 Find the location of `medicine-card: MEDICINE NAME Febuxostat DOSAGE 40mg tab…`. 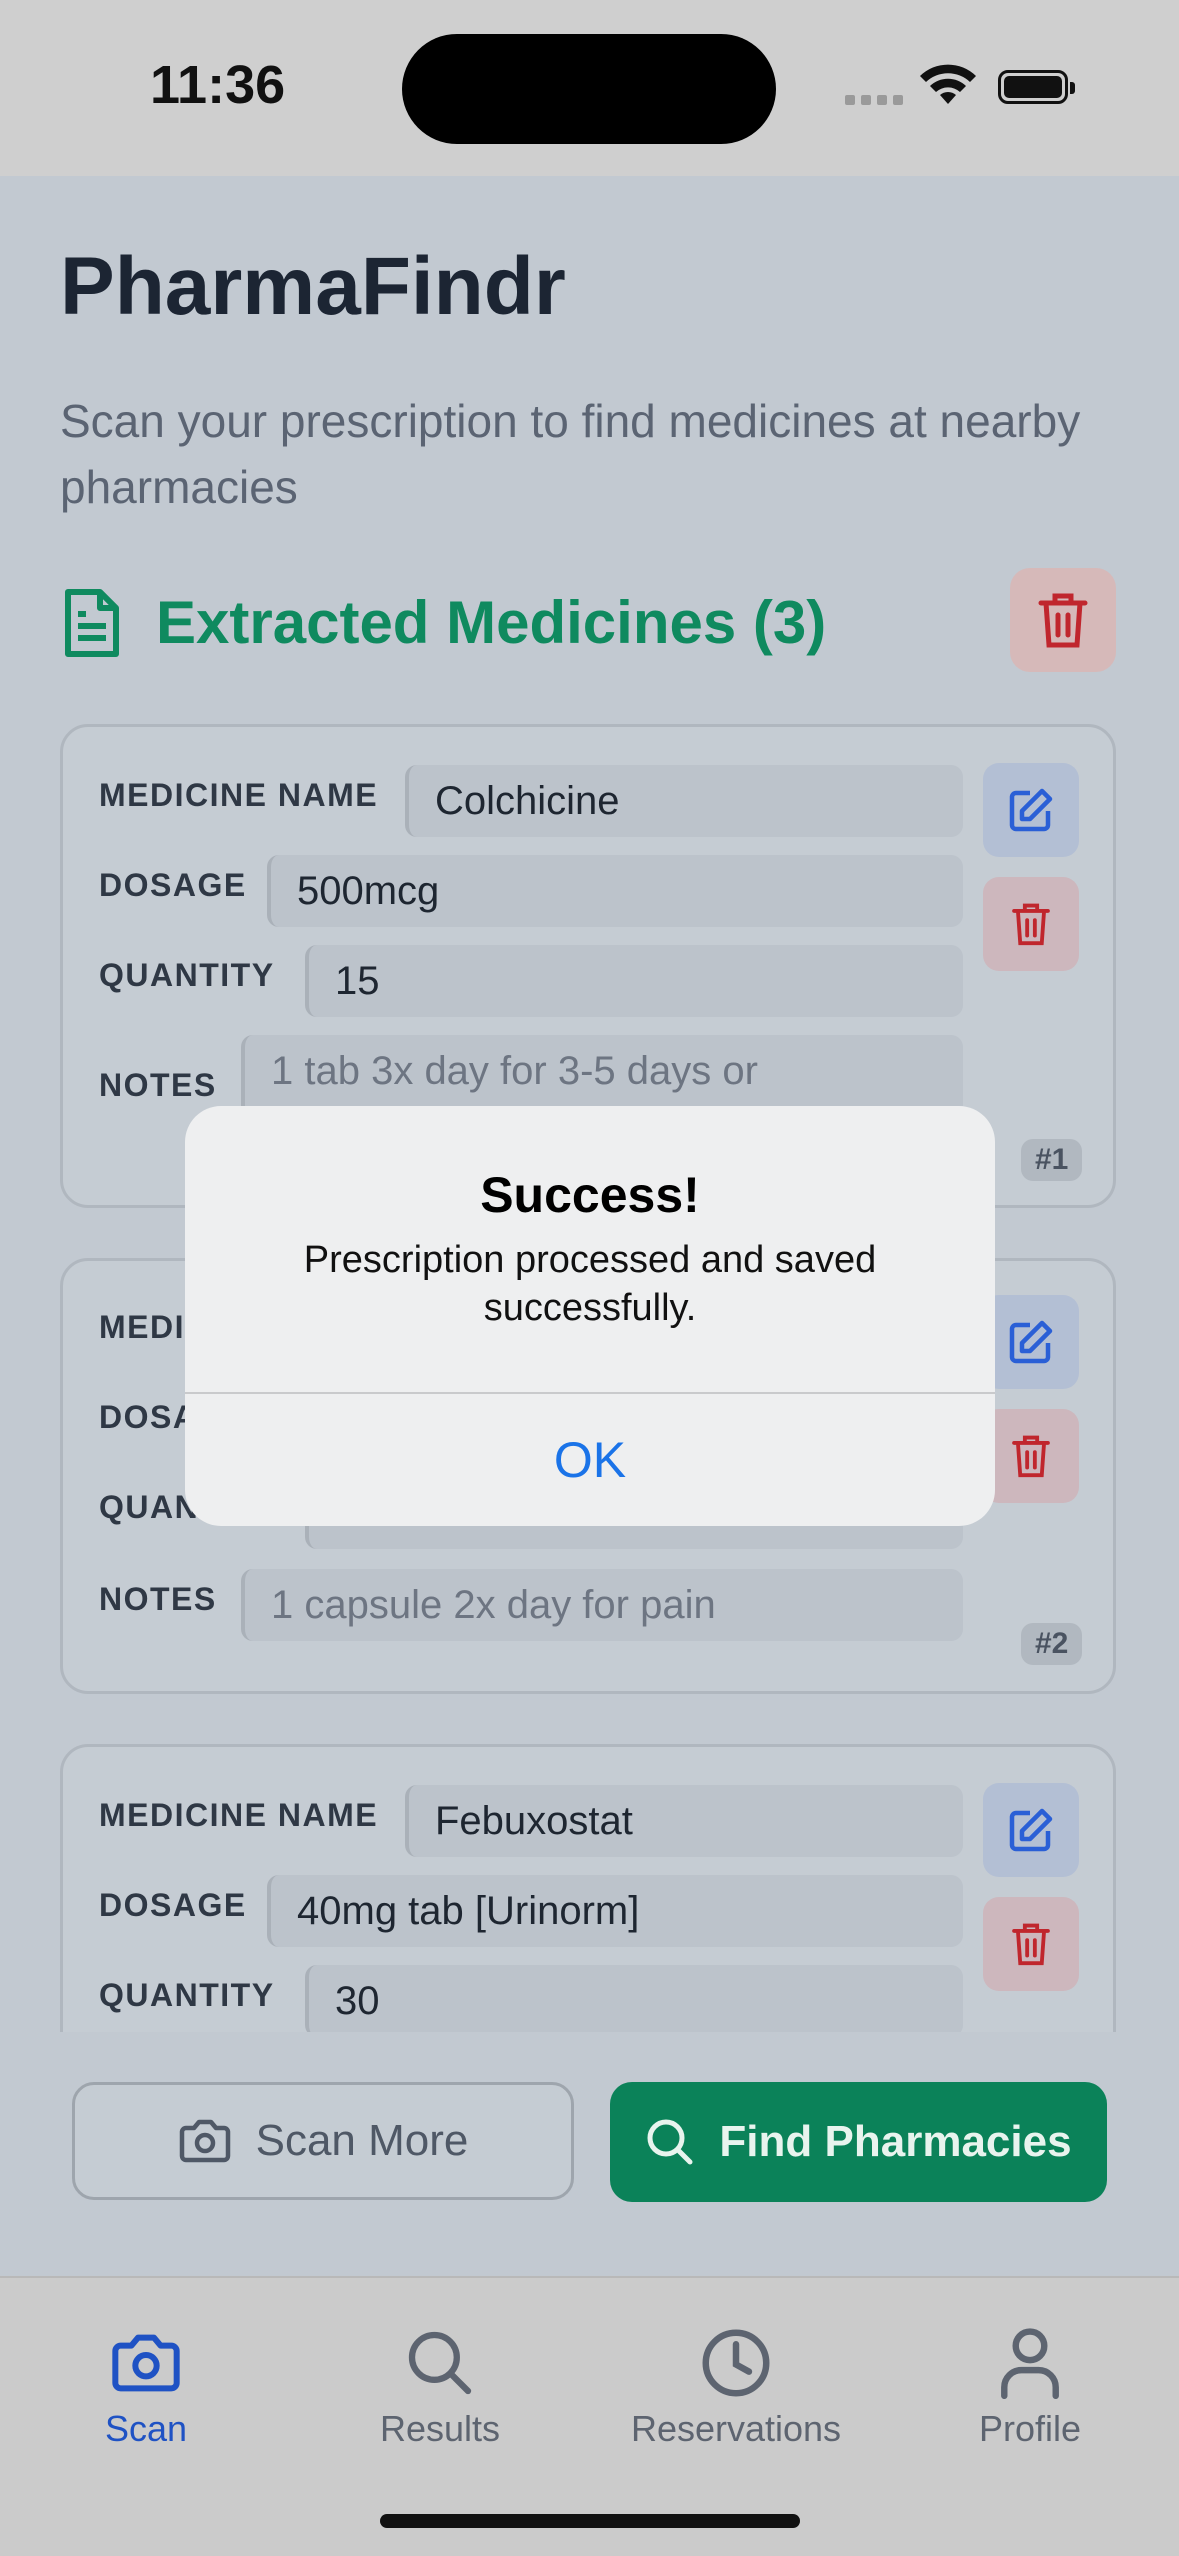

medicine-card: MEDICINE NAME Febuxostat DOSAGE 40mg tab… is located at coordinates (588, 1909).